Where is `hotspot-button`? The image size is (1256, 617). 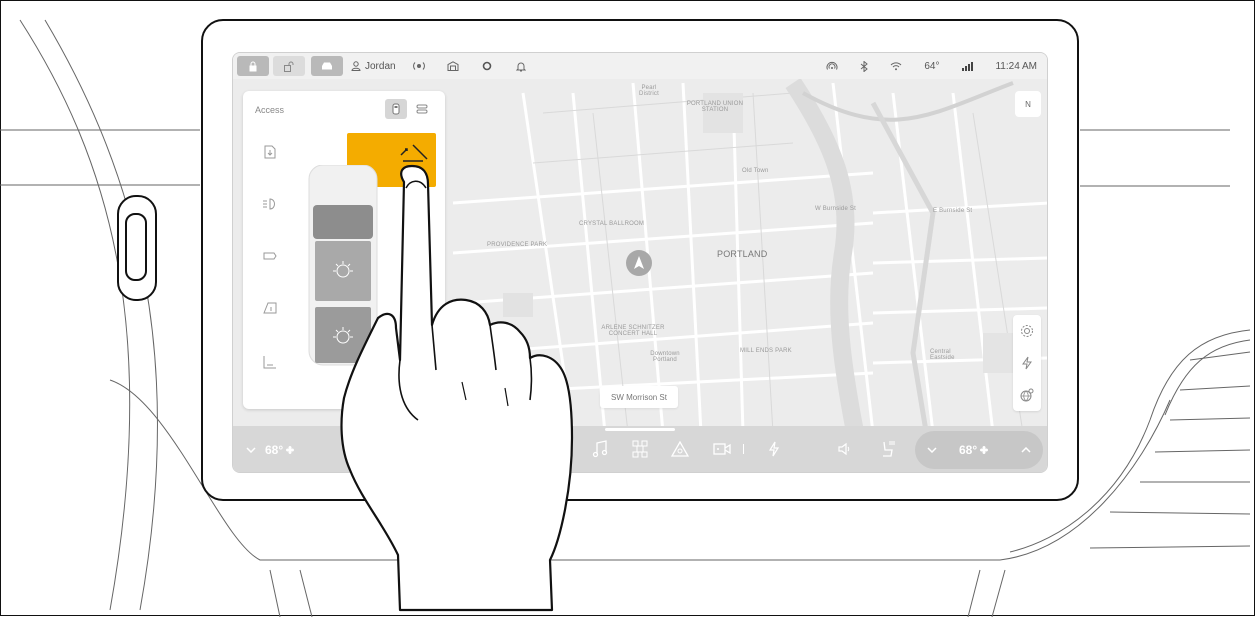 hotspot-button is located at coordinates (832, 66).